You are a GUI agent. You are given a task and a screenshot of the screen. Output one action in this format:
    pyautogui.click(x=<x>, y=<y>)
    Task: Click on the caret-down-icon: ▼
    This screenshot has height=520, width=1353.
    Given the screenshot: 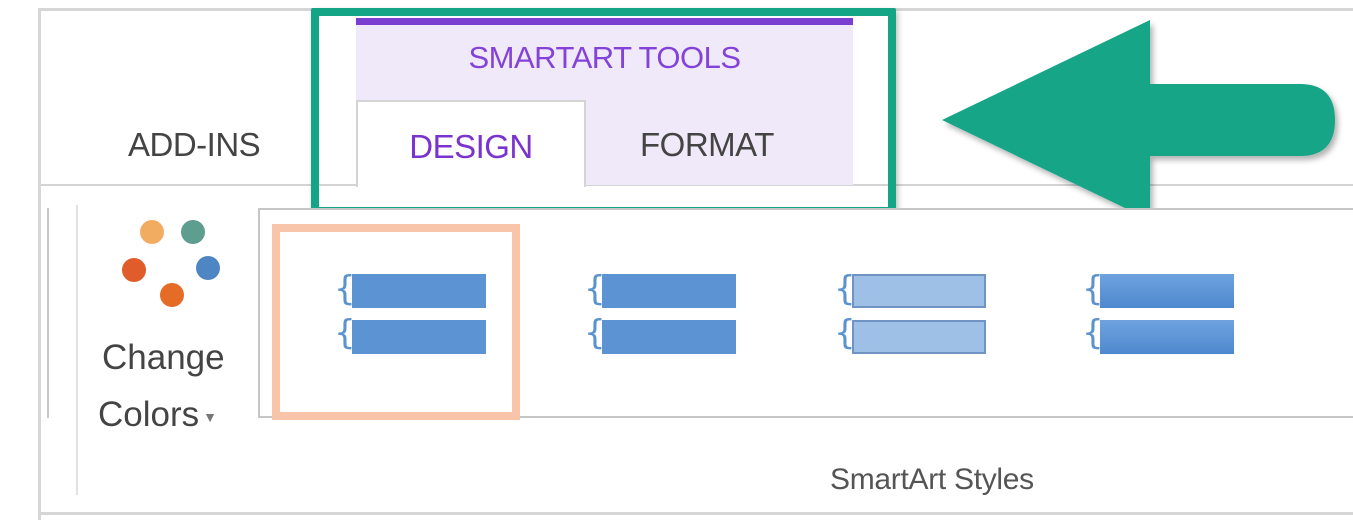 What is the action you would take?
    pyautogui.click(x=210, y=417)
    